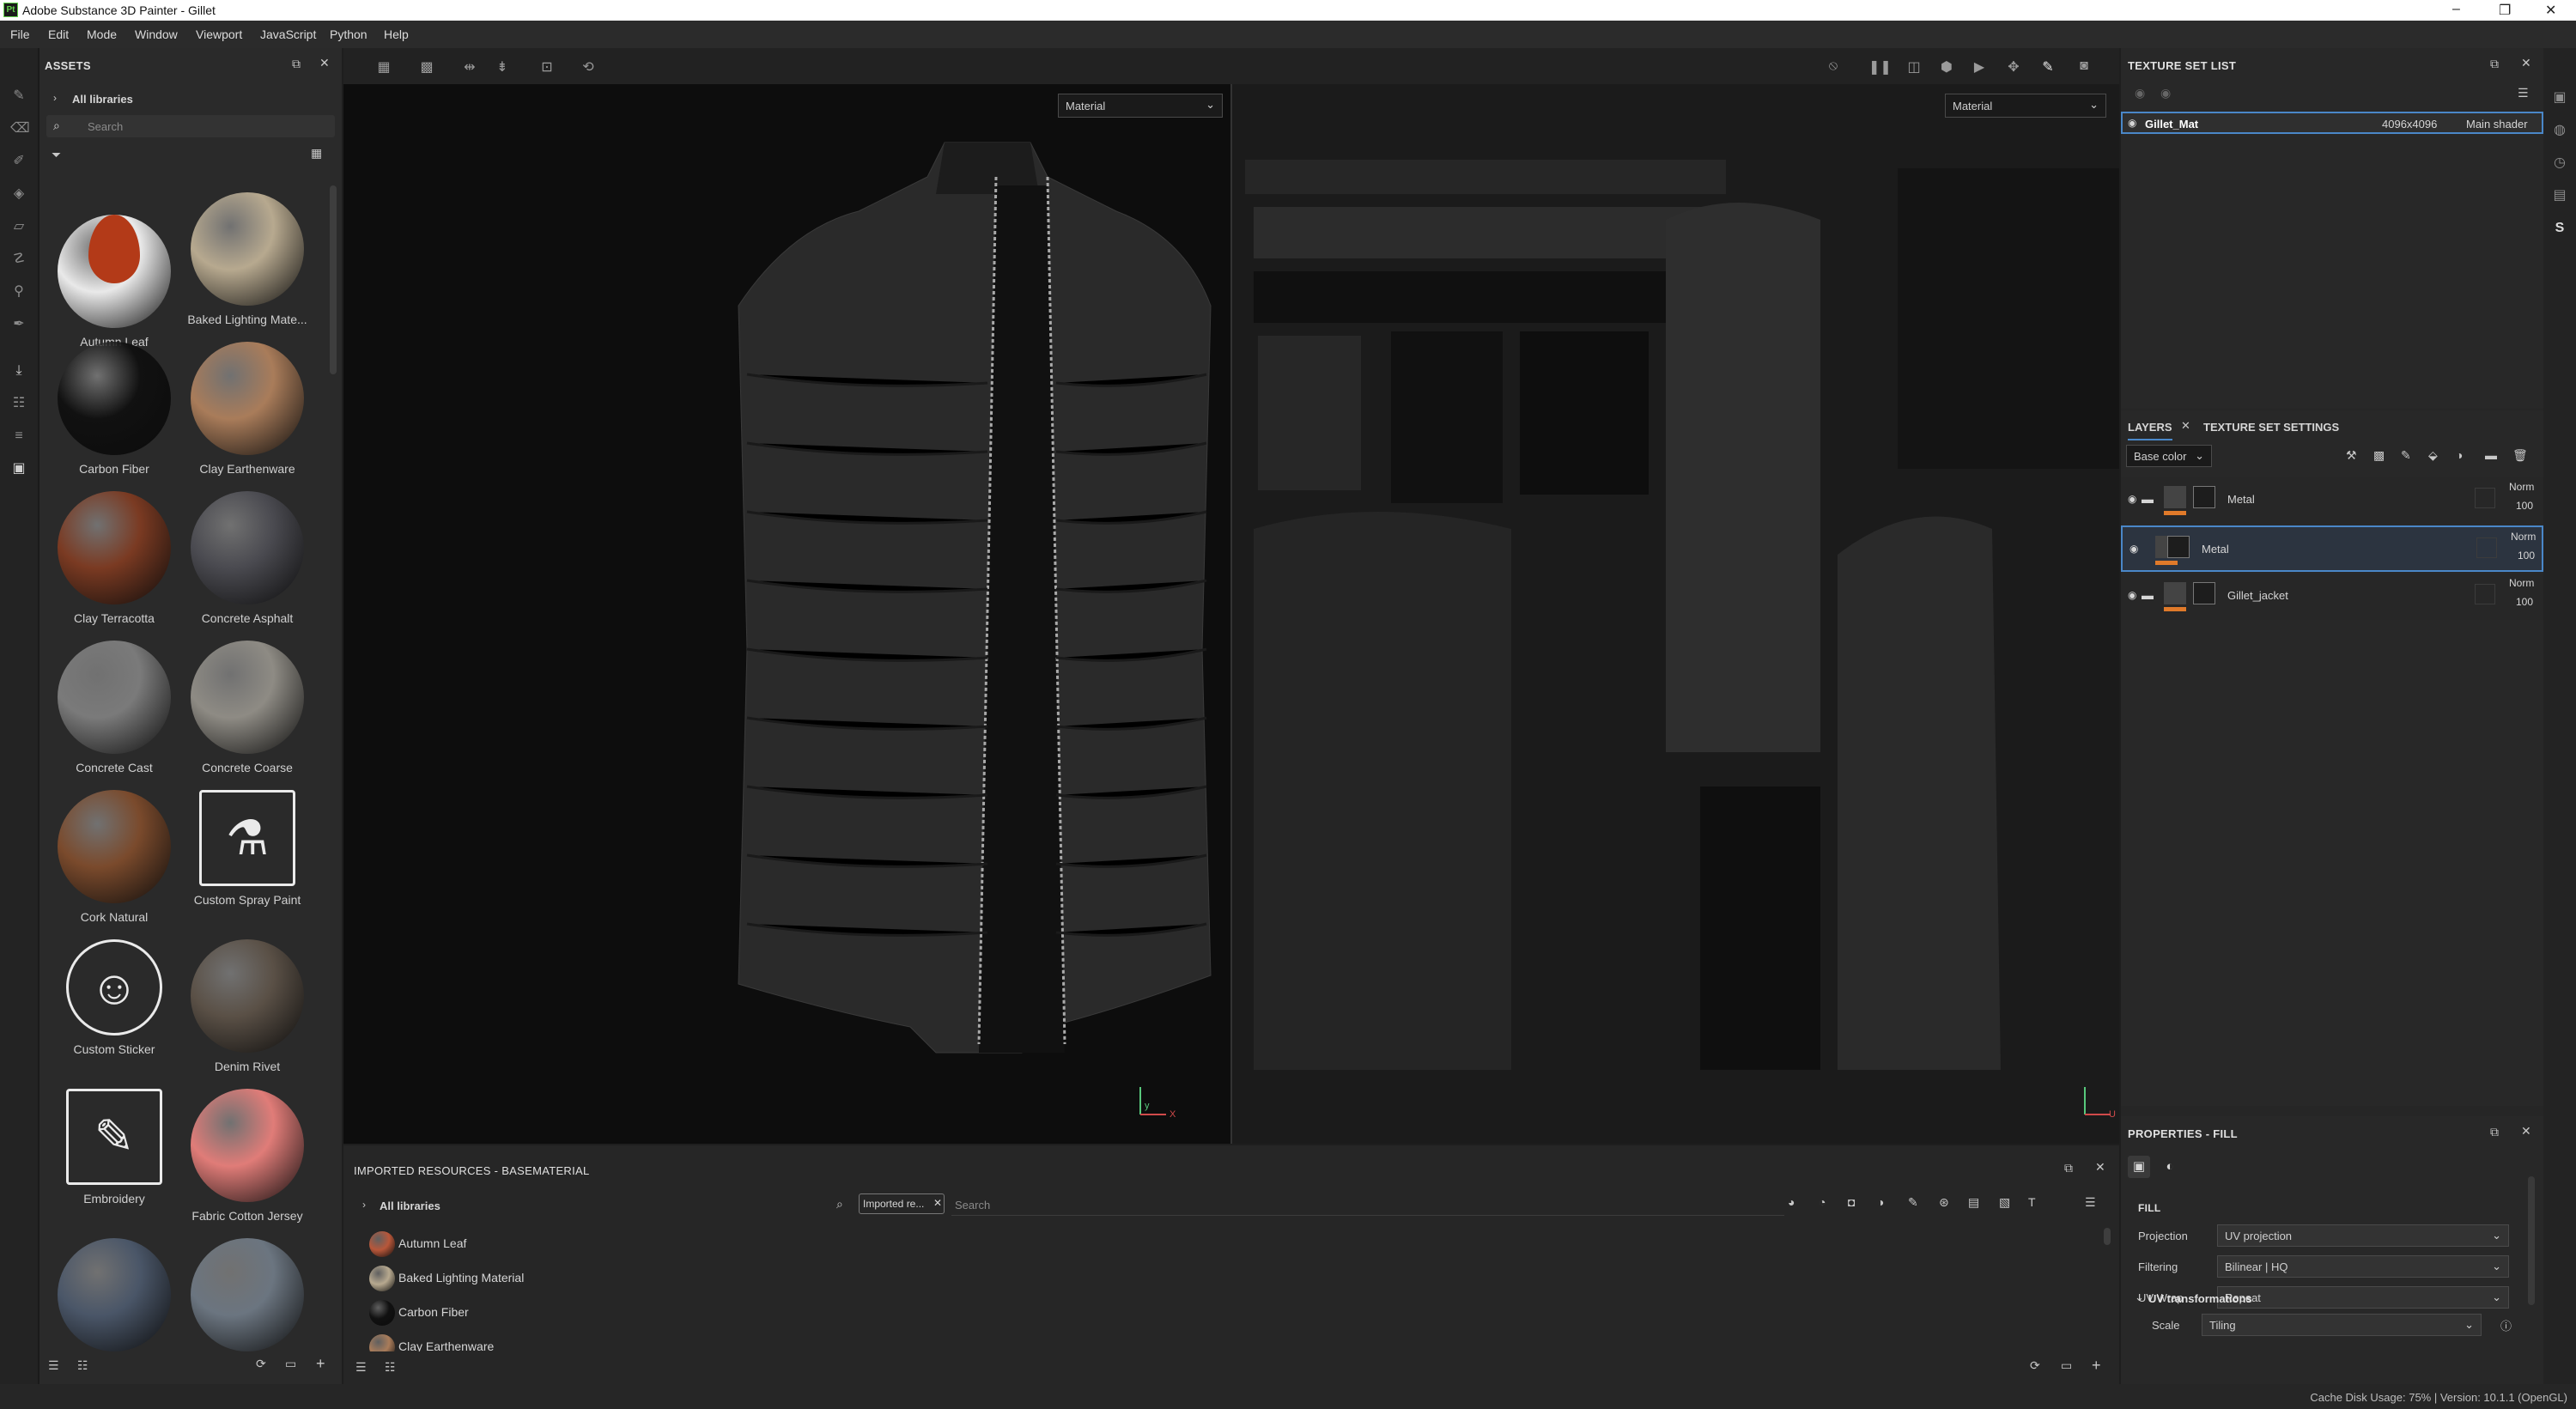  I want to click on scale-mode-dropdown: Tiling ⌄, so click(2342, 1325).